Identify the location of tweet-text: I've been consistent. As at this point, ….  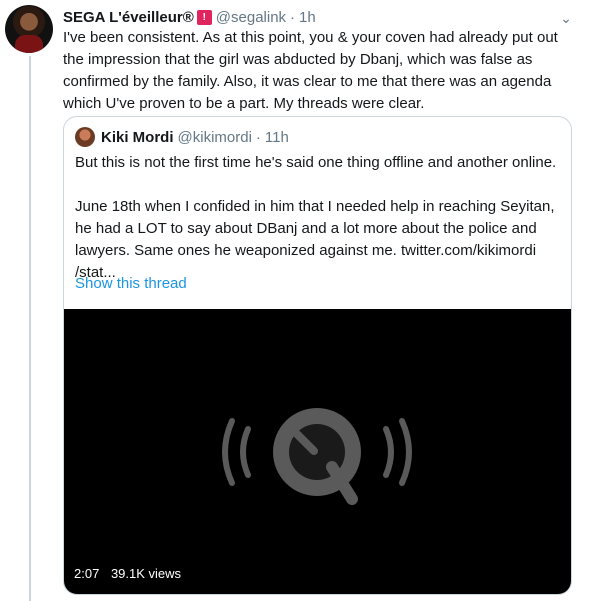
(310, 70).